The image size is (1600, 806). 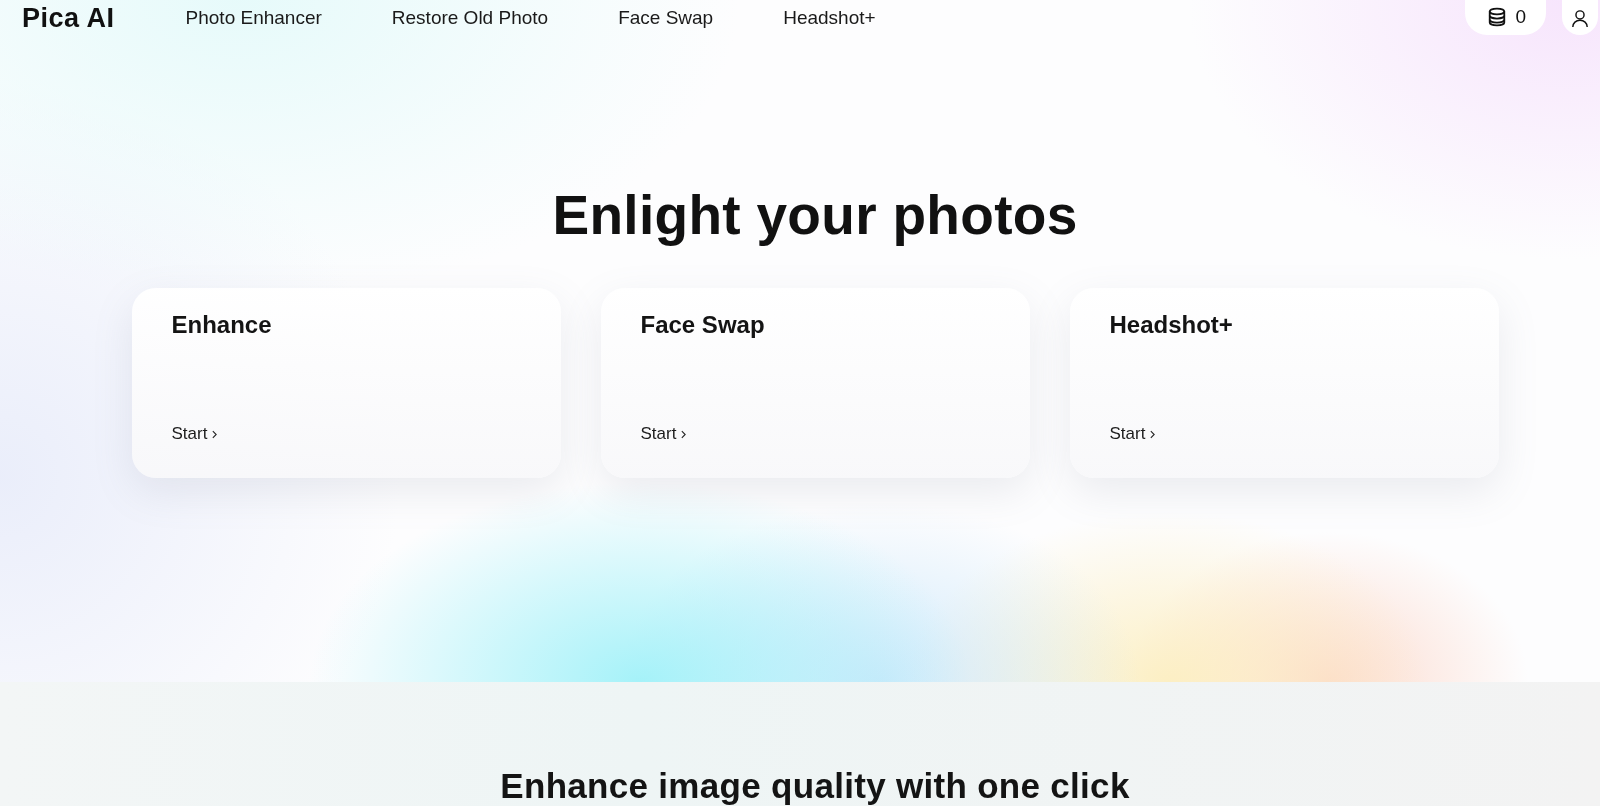 I want to click on card-title: Headshot+, so click(x=1171, y=325).